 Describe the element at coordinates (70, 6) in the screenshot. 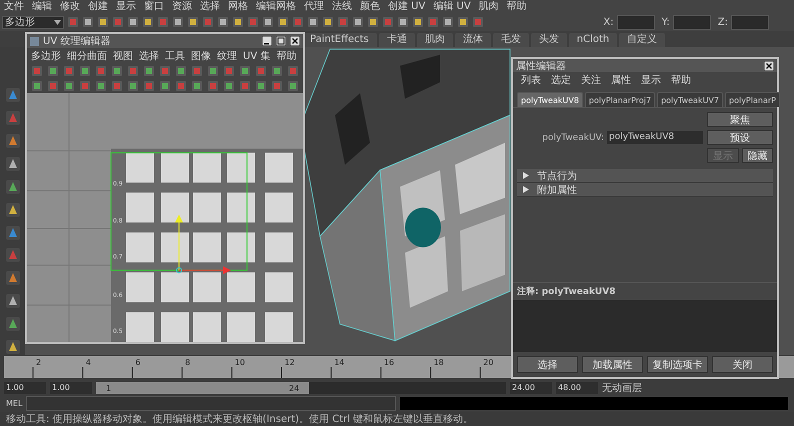

I see `menu-item: 修改` at that location.